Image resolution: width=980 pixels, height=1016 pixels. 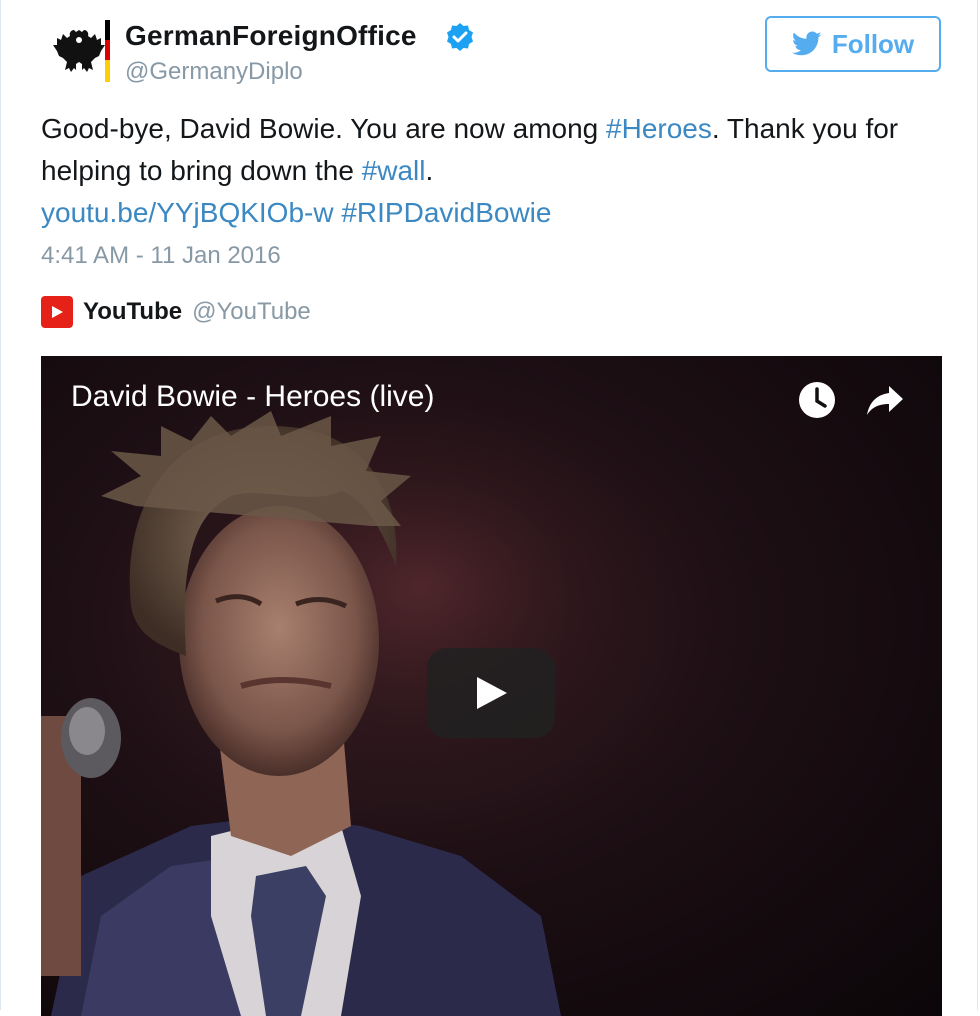 What do you see at coordinates (659, 128) in the screenshot?
I see `hashtag-heroes: #Heroes` at bounding box center [659, 128].